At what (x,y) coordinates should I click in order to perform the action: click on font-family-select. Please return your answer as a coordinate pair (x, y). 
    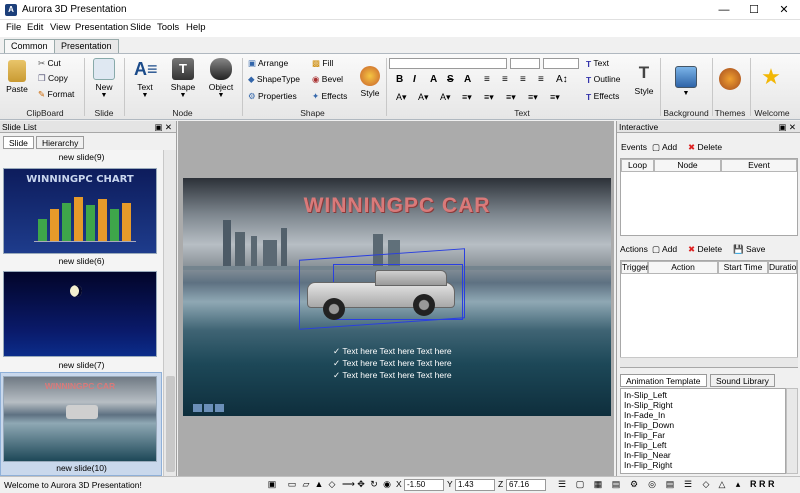
    Looking at the image, I should click on (448, 63).